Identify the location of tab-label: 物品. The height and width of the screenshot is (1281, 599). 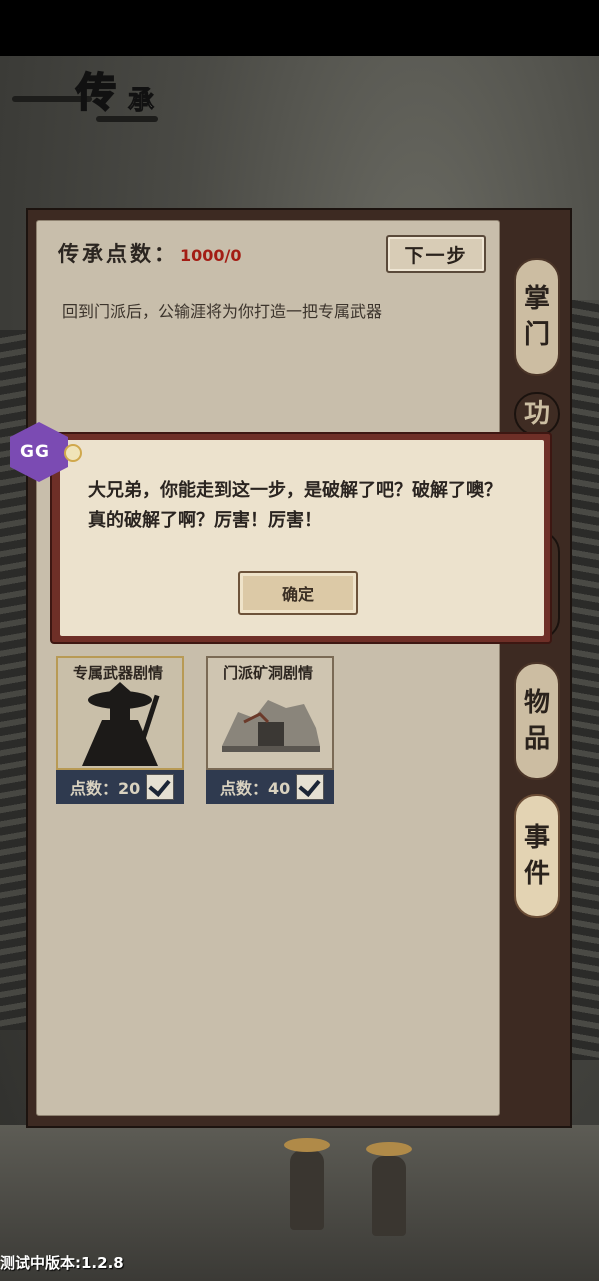
(536, 721).